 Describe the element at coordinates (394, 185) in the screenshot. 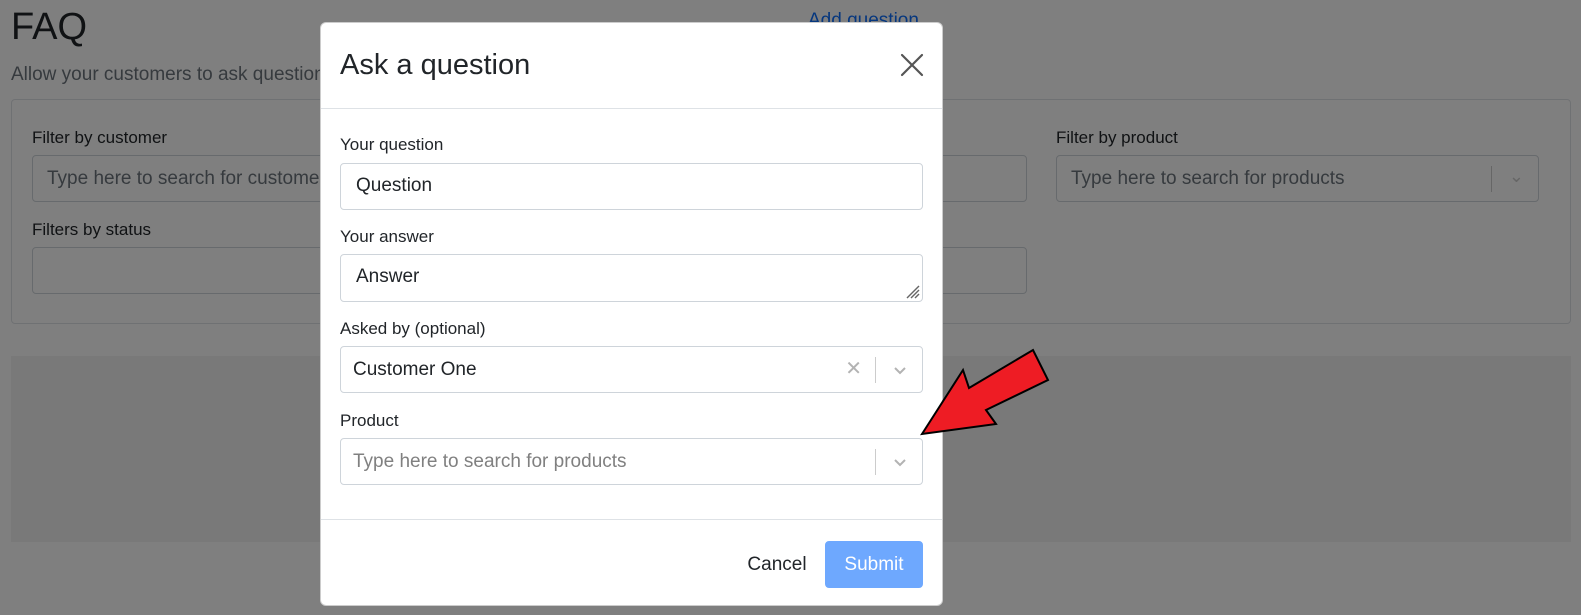

I see `question-value: Question` at that location.